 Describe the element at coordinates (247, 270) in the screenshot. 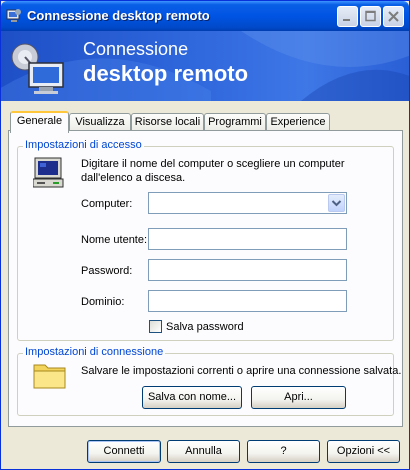

I see `password-input` at that location.